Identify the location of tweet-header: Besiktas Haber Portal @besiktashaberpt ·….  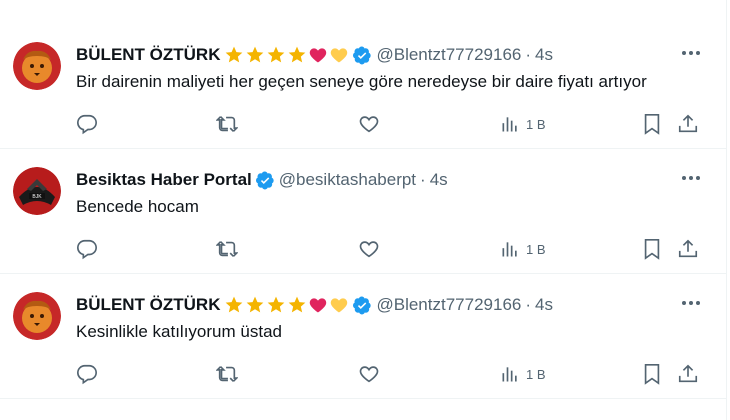
(396, 180).